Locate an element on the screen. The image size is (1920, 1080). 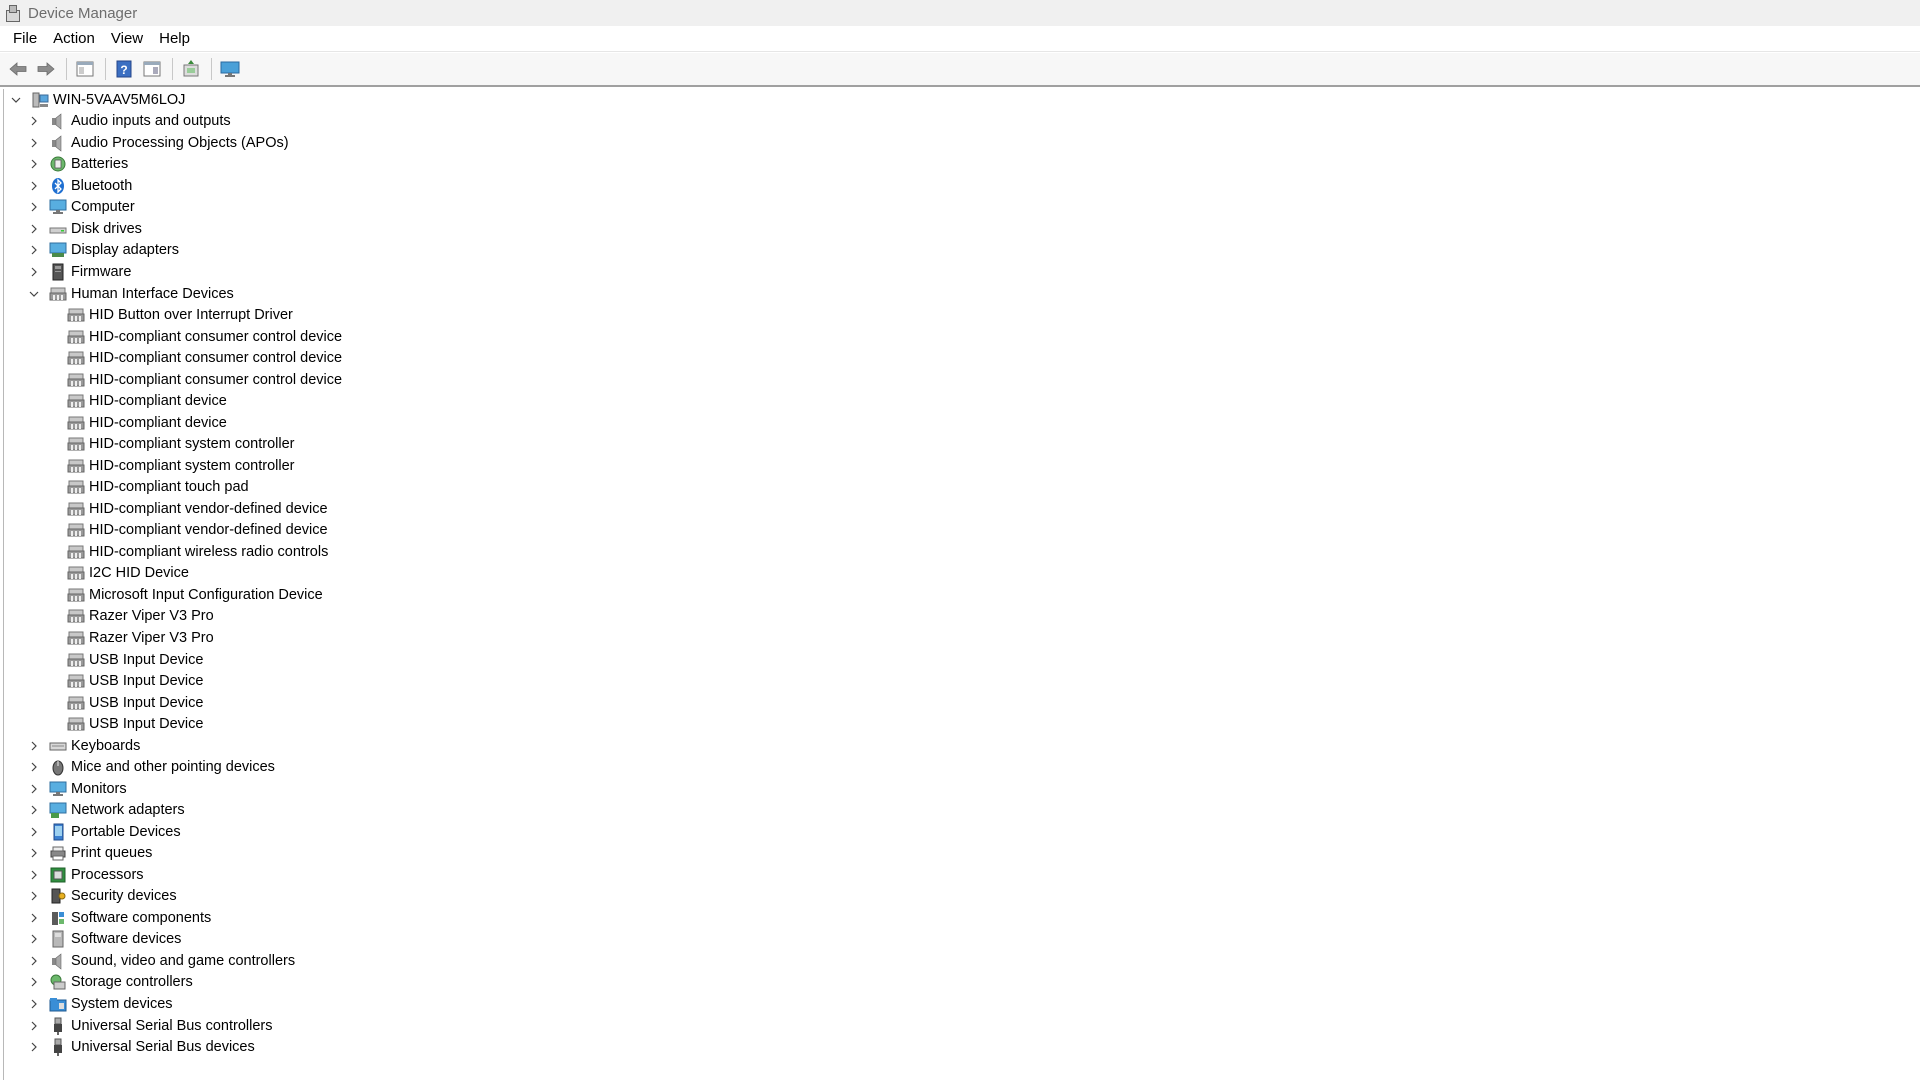
tree-category-universal-serial-bus-controllers: Universal Serial Bus controllers is located at coordinates (149, 1026).